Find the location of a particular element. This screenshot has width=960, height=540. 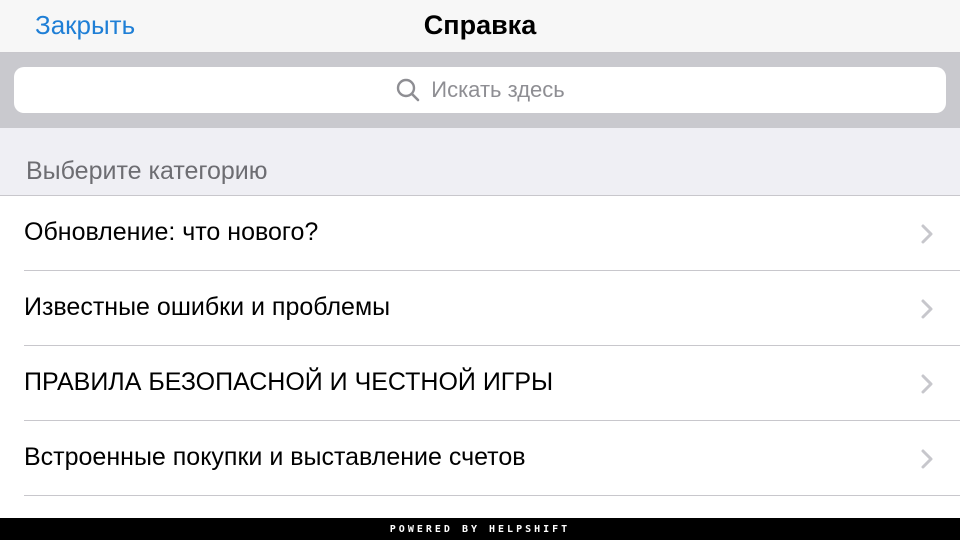

navigation-bar: Закрыть Справка is located at coordinates (480, 26).